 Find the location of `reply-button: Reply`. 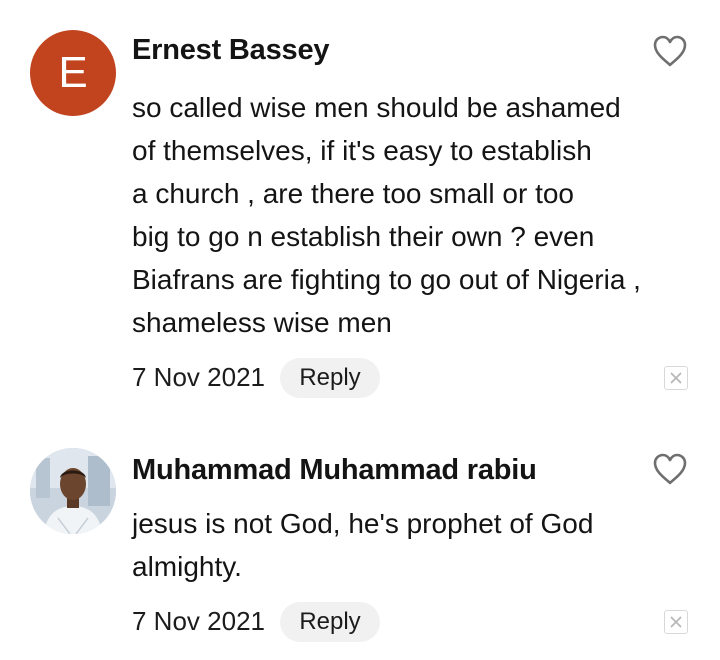

reply-button: Reply is located at coordinates (330, 622).